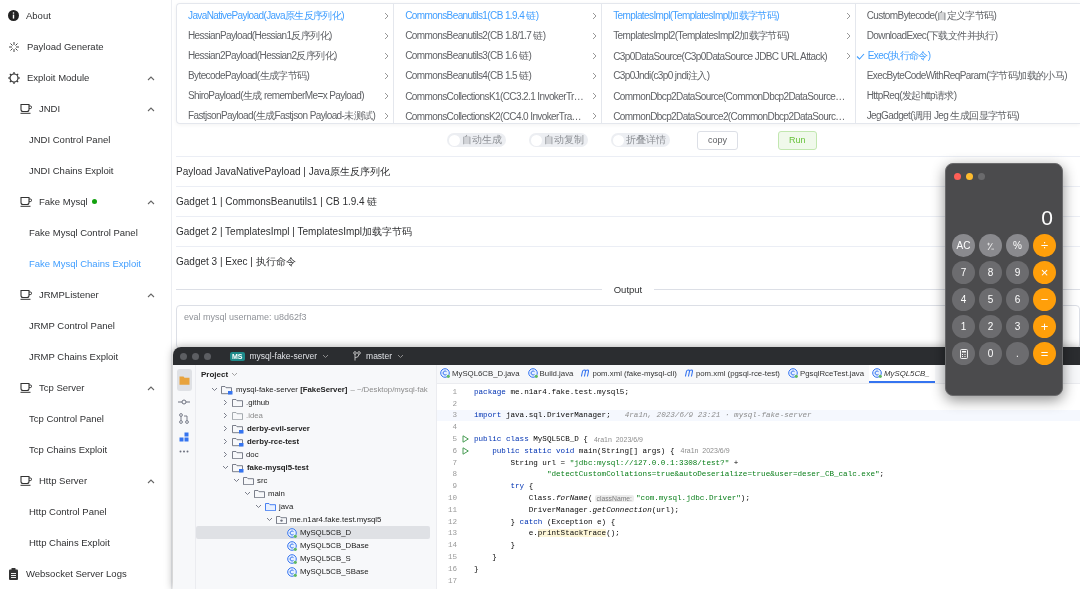 Image resolution: width=1080 pixels, height=589 pixels. Describe the element at coordinates (63, 480) in the screenshot. I see `menu-label: Http Server` at that location.